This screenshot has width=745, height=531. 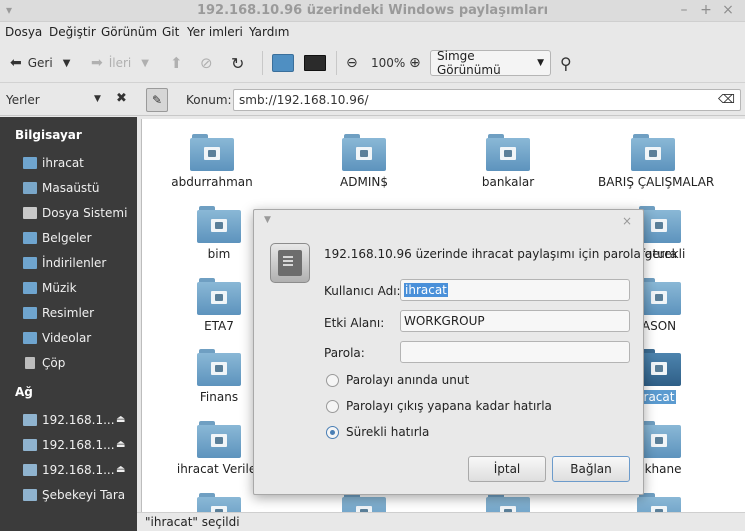 What do you see at coordinates (656, 161) in the screenshot?
I see `share-folder: BARIŞ ÇALIŞMALAR` at bounding box center [656, 161].